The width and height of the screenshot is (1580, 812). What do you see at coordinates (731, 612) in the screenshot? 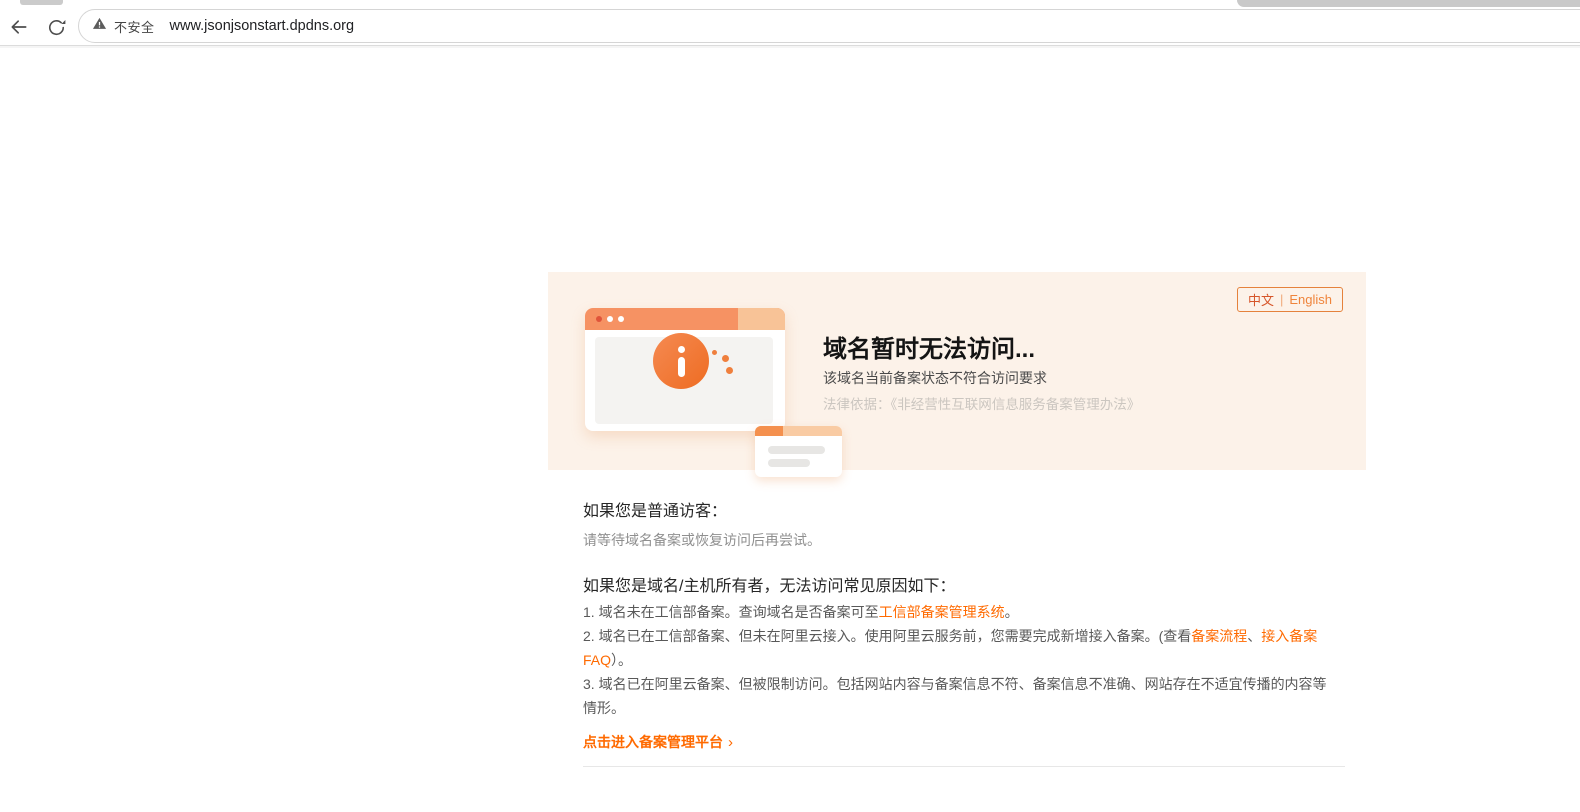
I see `reason-1-text: 1. 域名未在工信部备案。查询域名是否备案可至` at bounding box center [731, 612].